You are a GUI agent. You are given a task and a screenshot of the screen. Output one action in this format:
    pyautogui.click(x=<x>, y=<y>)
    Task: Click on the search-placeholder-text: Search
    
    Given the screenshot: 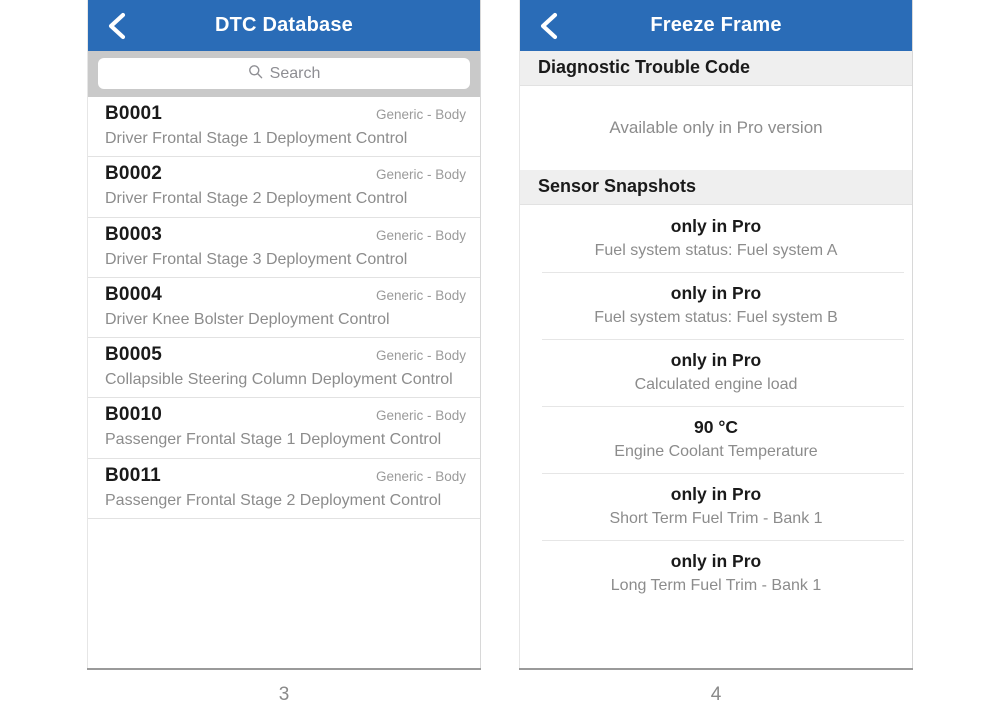 What is the action you would take?
    pyautogui.click(x=295, y=73)
    